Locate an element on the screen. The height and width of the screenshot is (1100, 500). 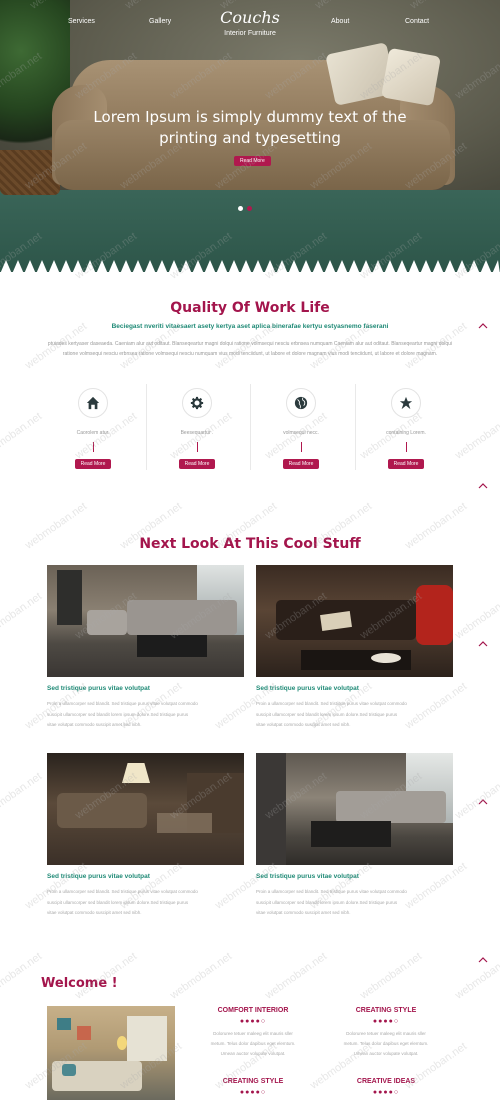
feature-item: Beesequartur . Read More is located at coordinates (197, 429).